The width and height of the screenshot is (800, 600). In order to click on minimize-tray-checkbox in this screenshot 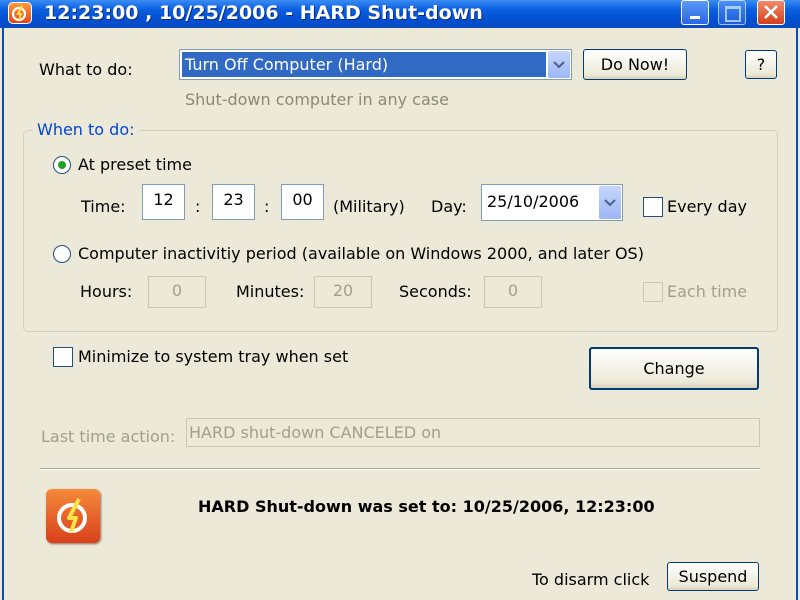, I will do `click(63, 357)`.